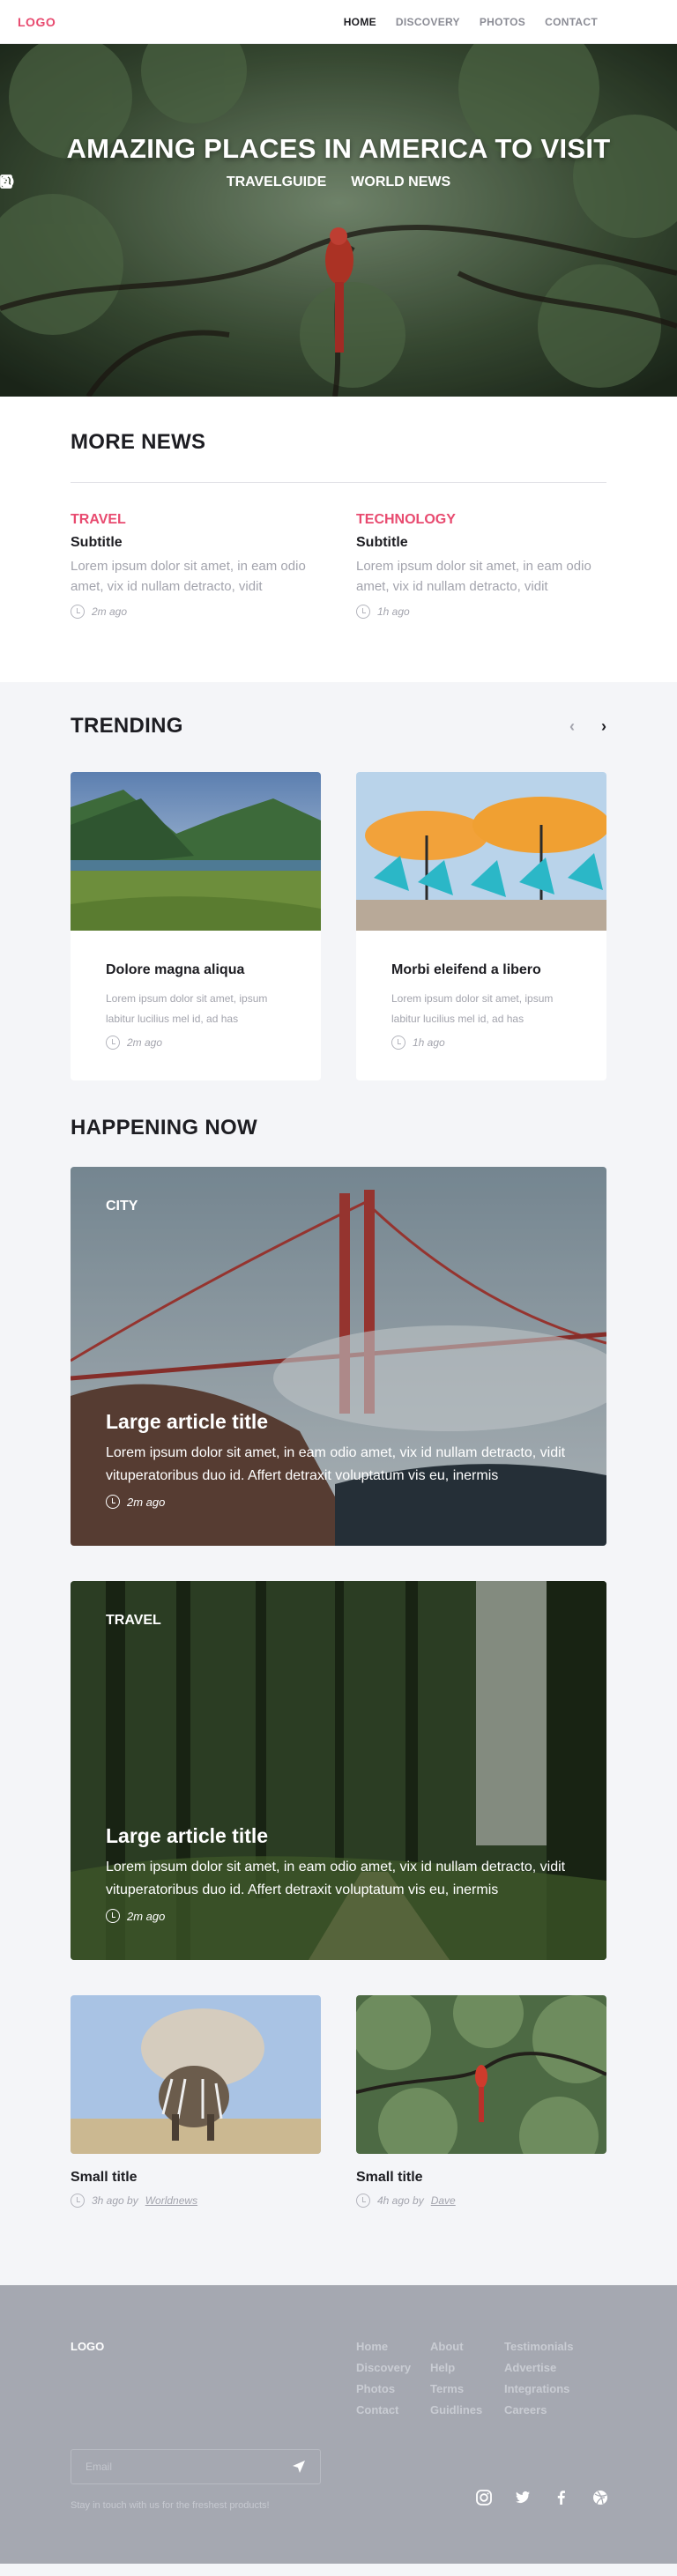  Describe the element at coordinates (196, 851) in the screenshot. I see `card-image-mountains` at that location.